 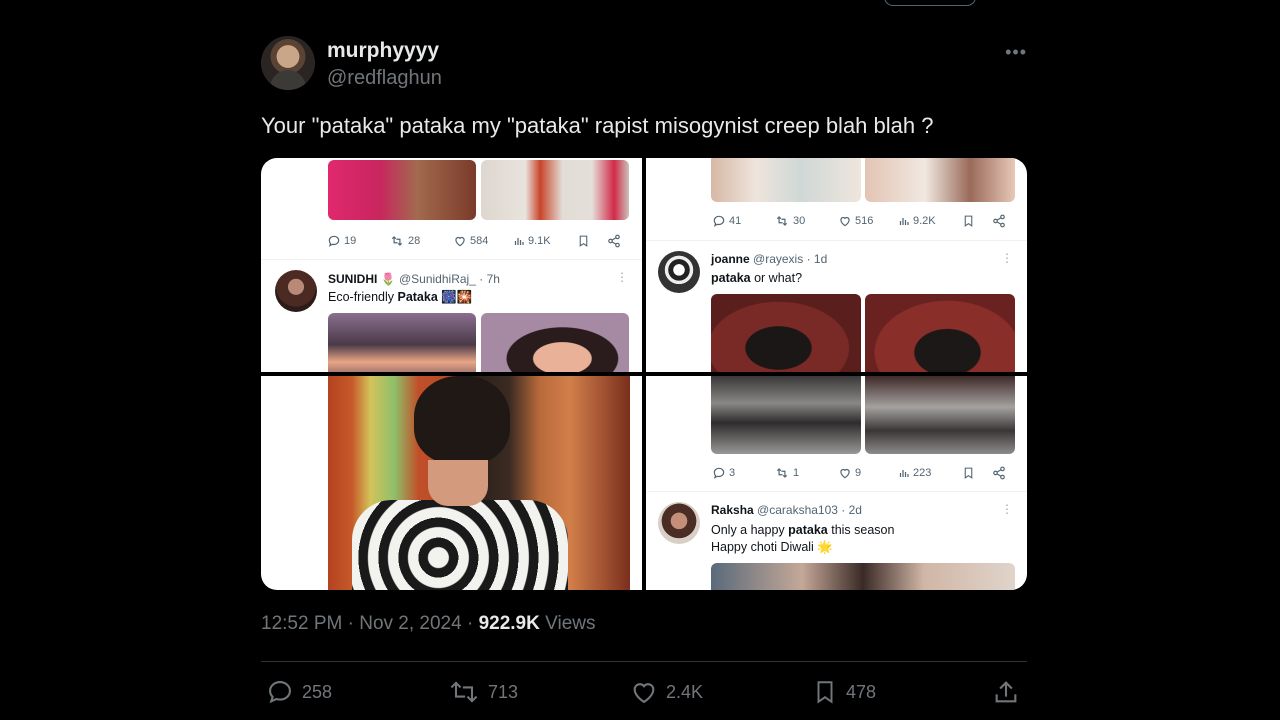 I want to click on views-stat: 223, so click(x=930, y=473).